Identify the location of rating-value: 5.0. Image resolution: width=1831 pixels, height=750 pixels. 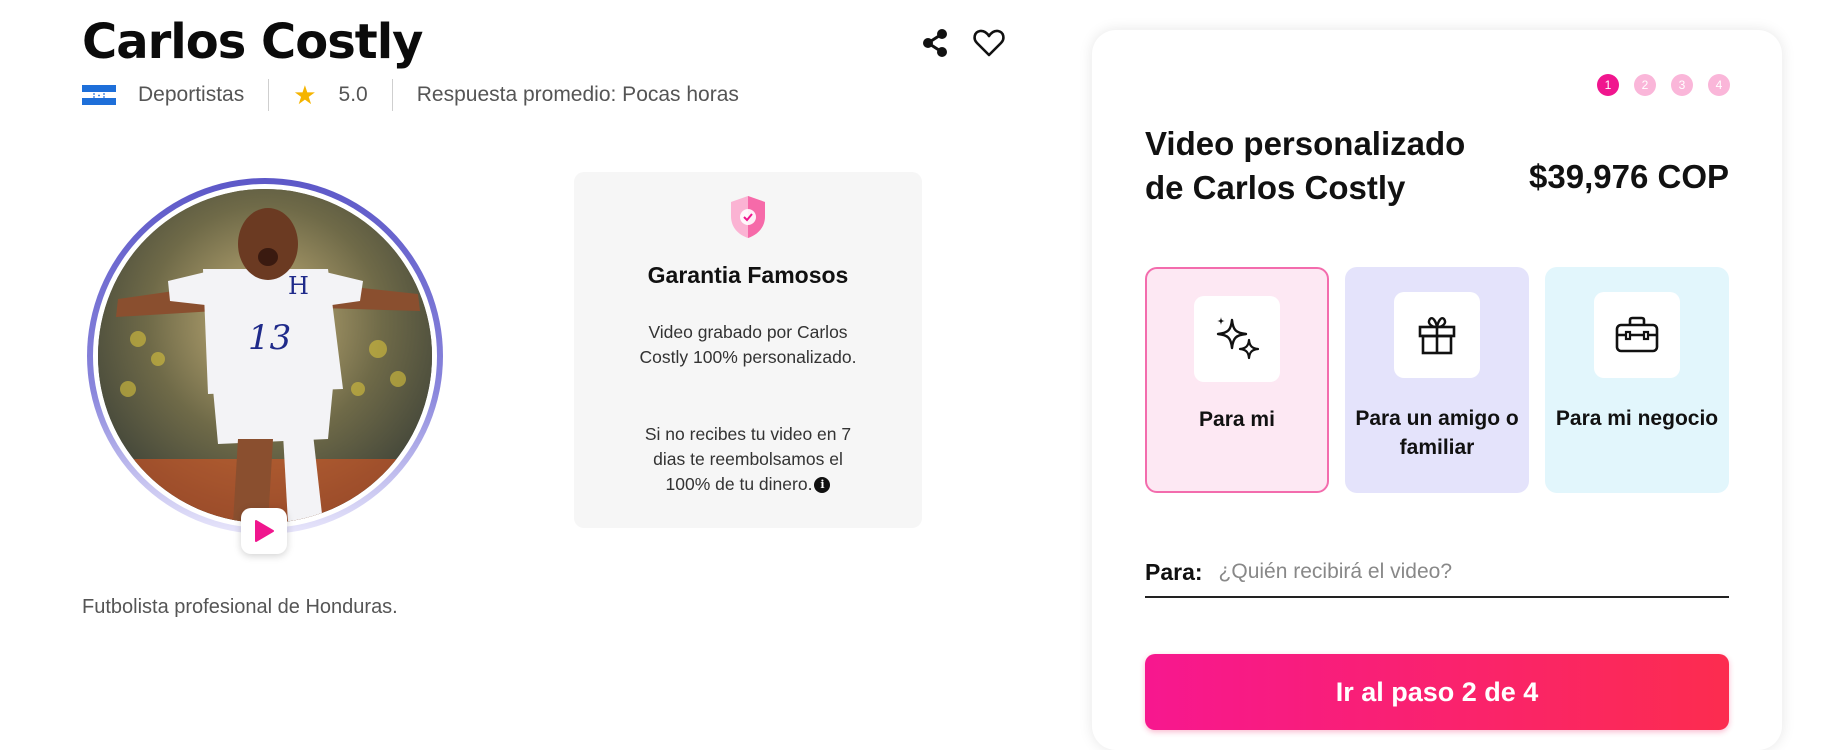
(353, 94).